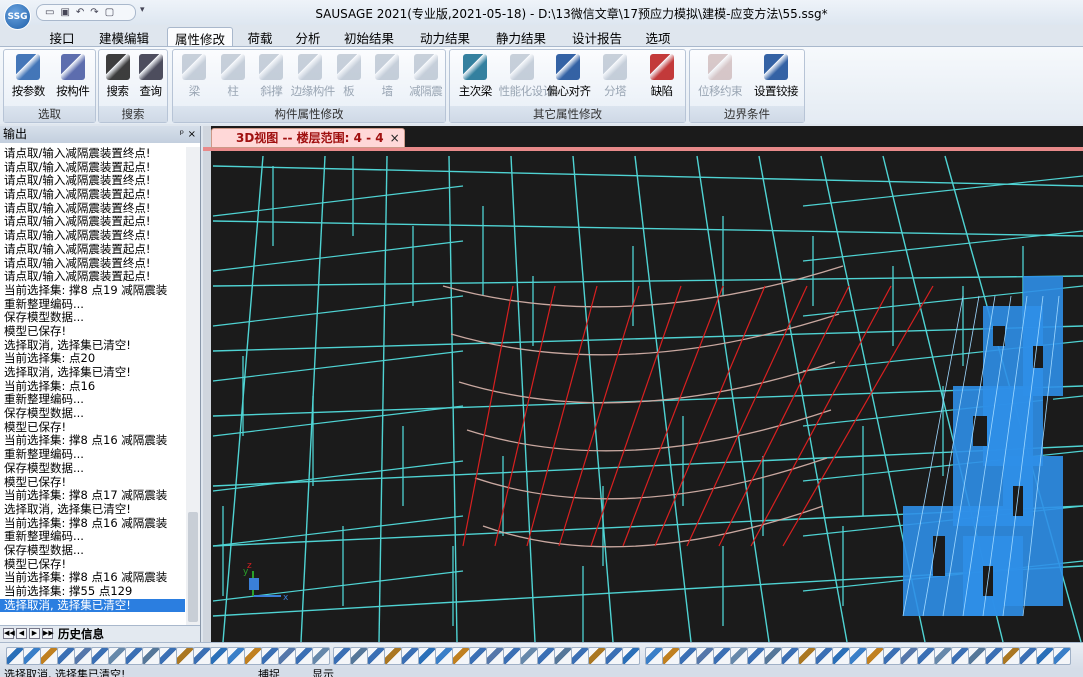 This screenshot has height=677, width=1083. Describe the element at coordinates (9, 633) in the screenshot. I see `first-page-icon: ◀◀` at that location.